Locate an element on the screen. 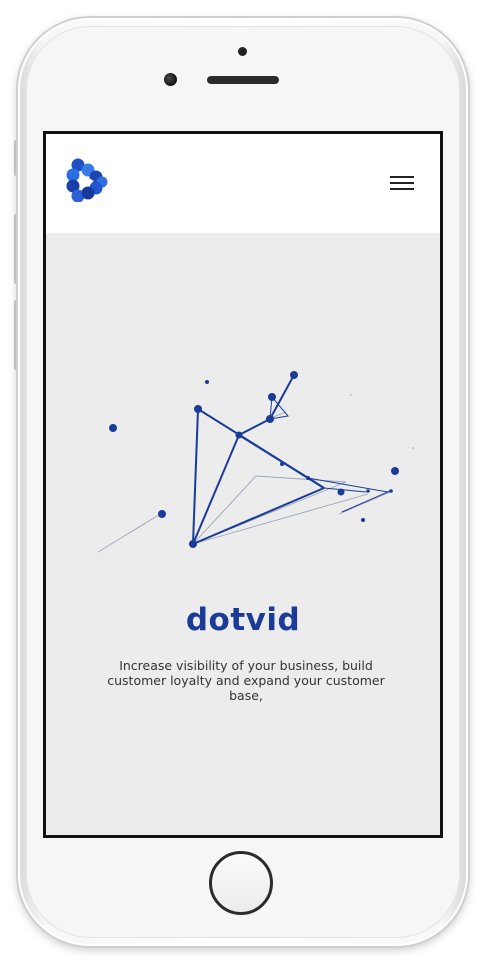 The image size is (480, 963). hamburger-menu-icon is located at coordinates (402, 183).